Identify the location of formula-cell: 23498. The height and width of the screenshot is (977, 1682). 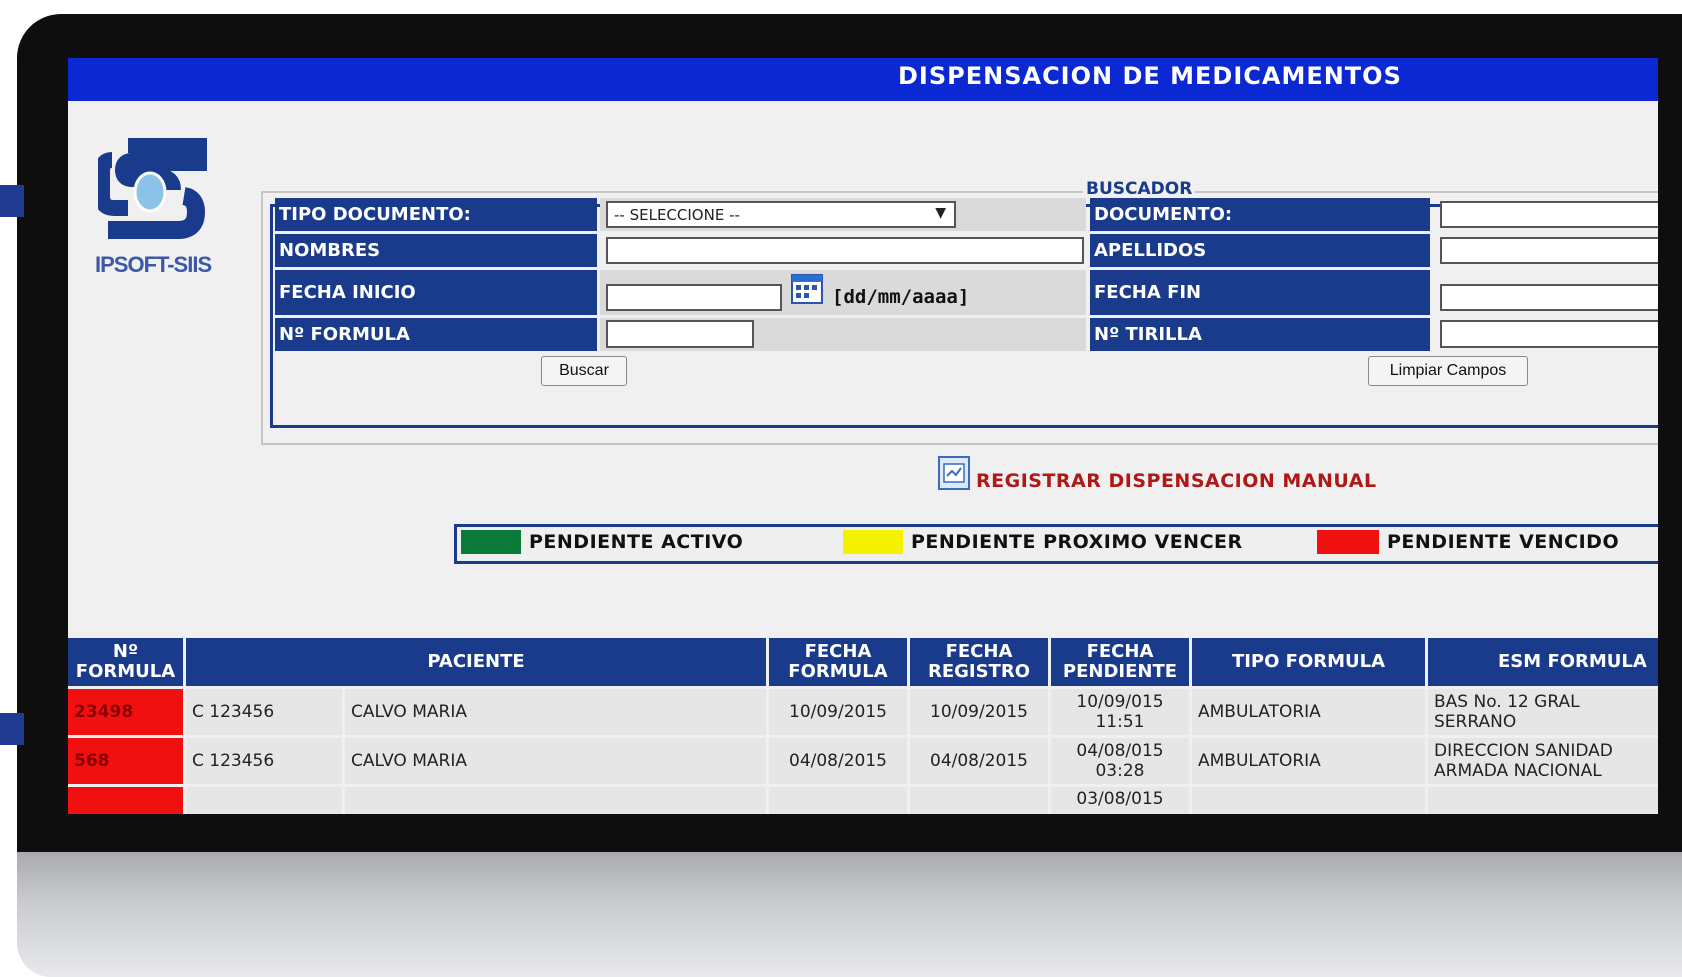
(125, 712).